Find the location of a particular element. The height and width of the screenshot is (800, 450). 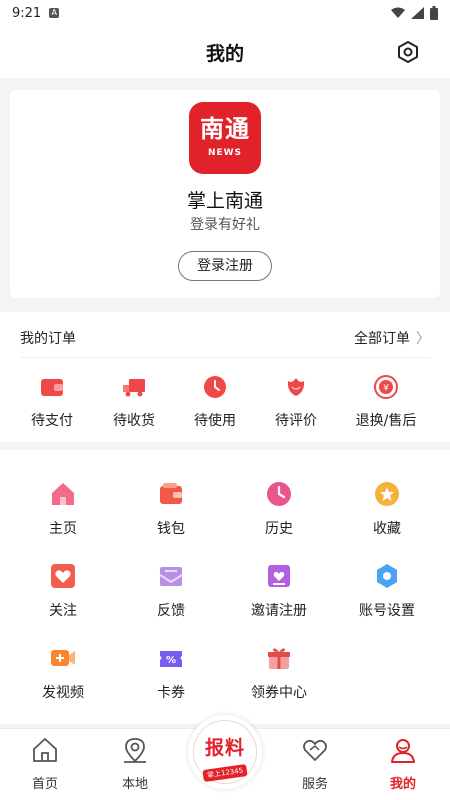

order-pending-payment: 待支付 is located at coordinates (52, 402).